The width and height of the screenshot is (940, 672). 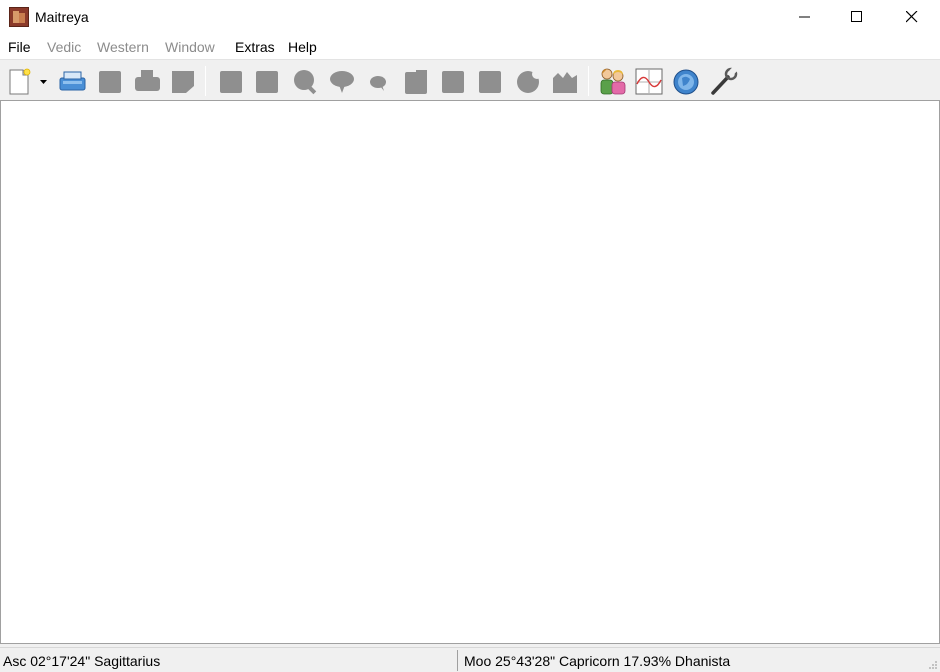 I want to click on small-chat-button, so click(x=379, y=81).